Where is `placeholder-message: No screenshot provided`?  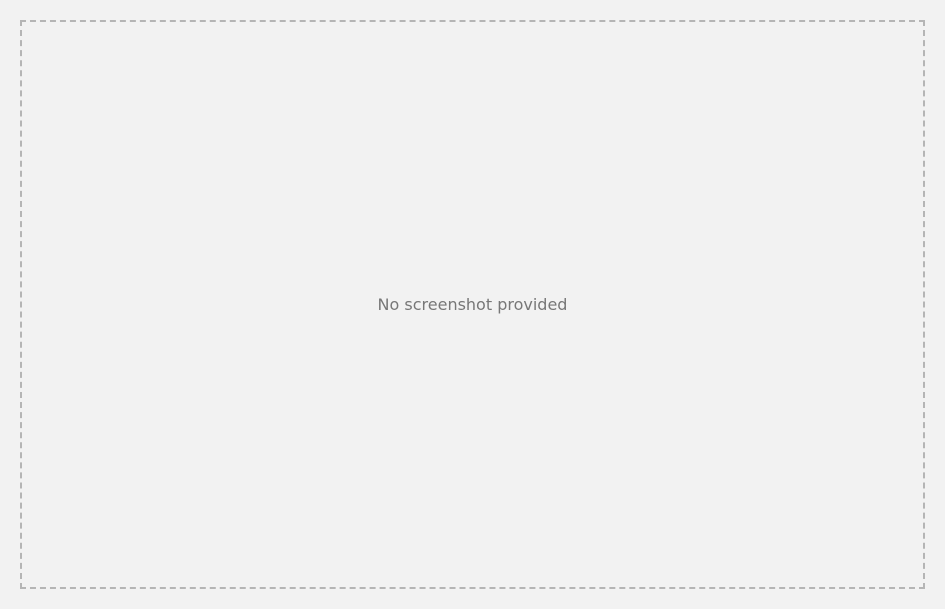
placeholder-message: No screenshot provided is located at coordinates (472, 304).